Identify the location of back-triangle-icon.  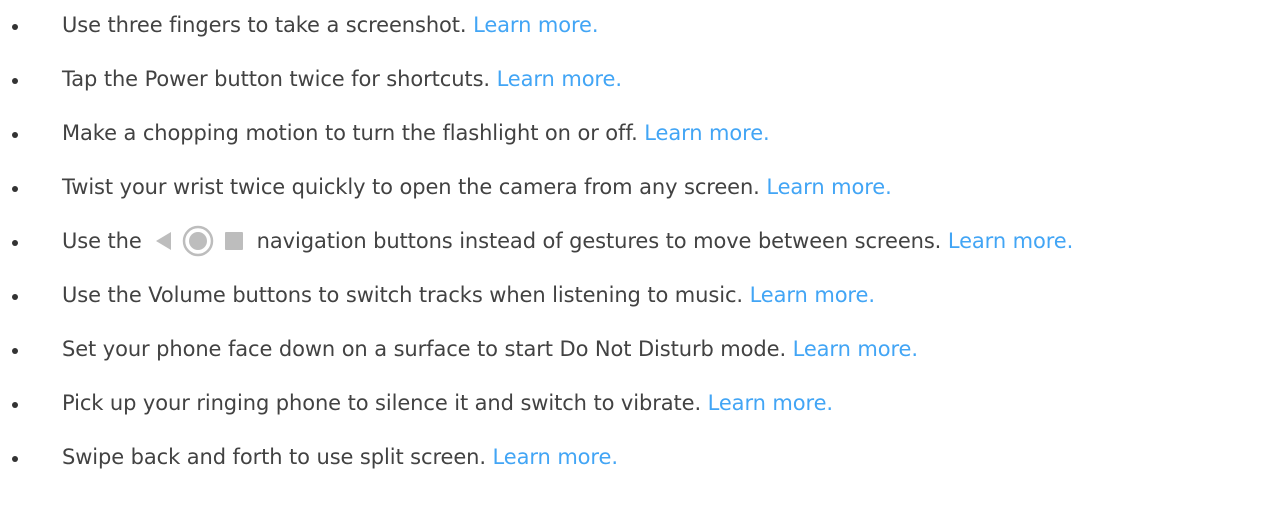
(163, 241).